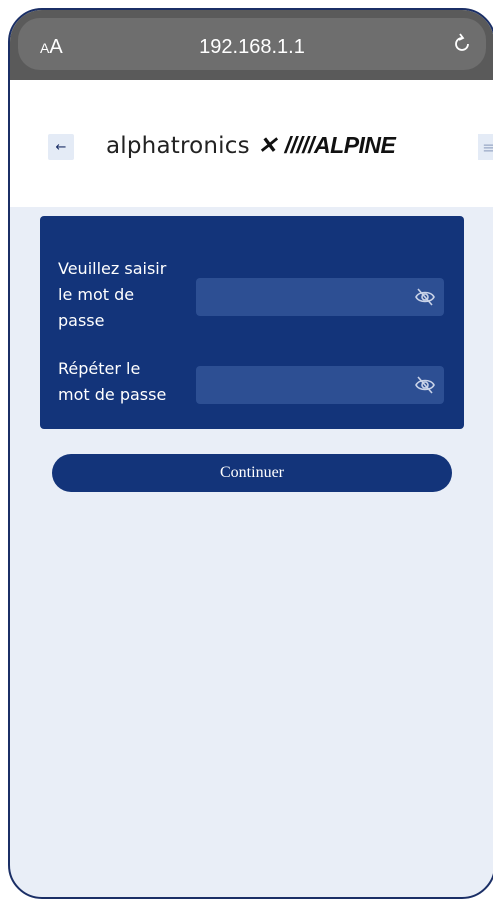 The image size is (493, 899). What do you see at coordinates (112, 382) in the screenshot?
I see `repeat-password-label: Répéter le mot de passe` at bounding box center [112, 382].